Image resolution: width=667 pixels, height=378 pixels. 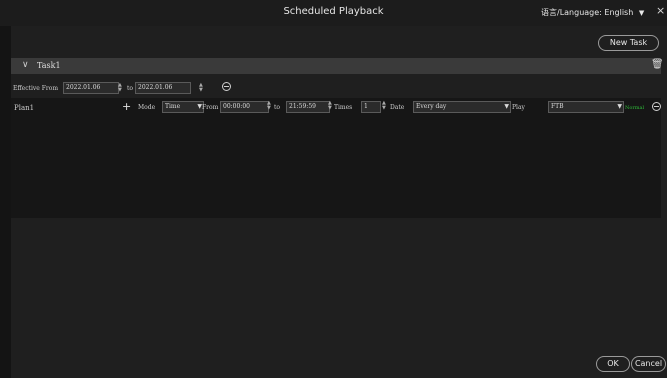 I want to click on ok-button: OK, so click(x=613, y=364).